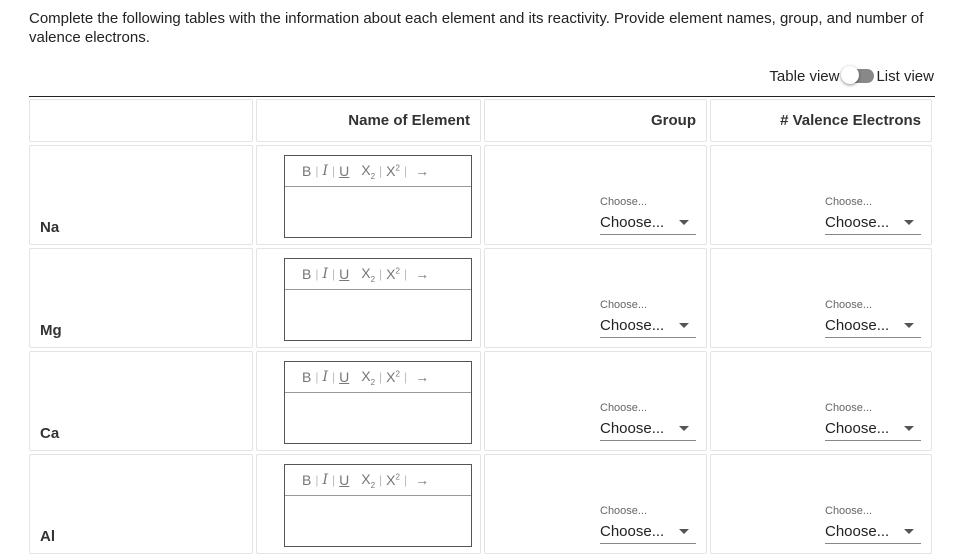 This screenshot has height=557, width=962. I want to click on header-cell-group: Group, so click(595, 120).